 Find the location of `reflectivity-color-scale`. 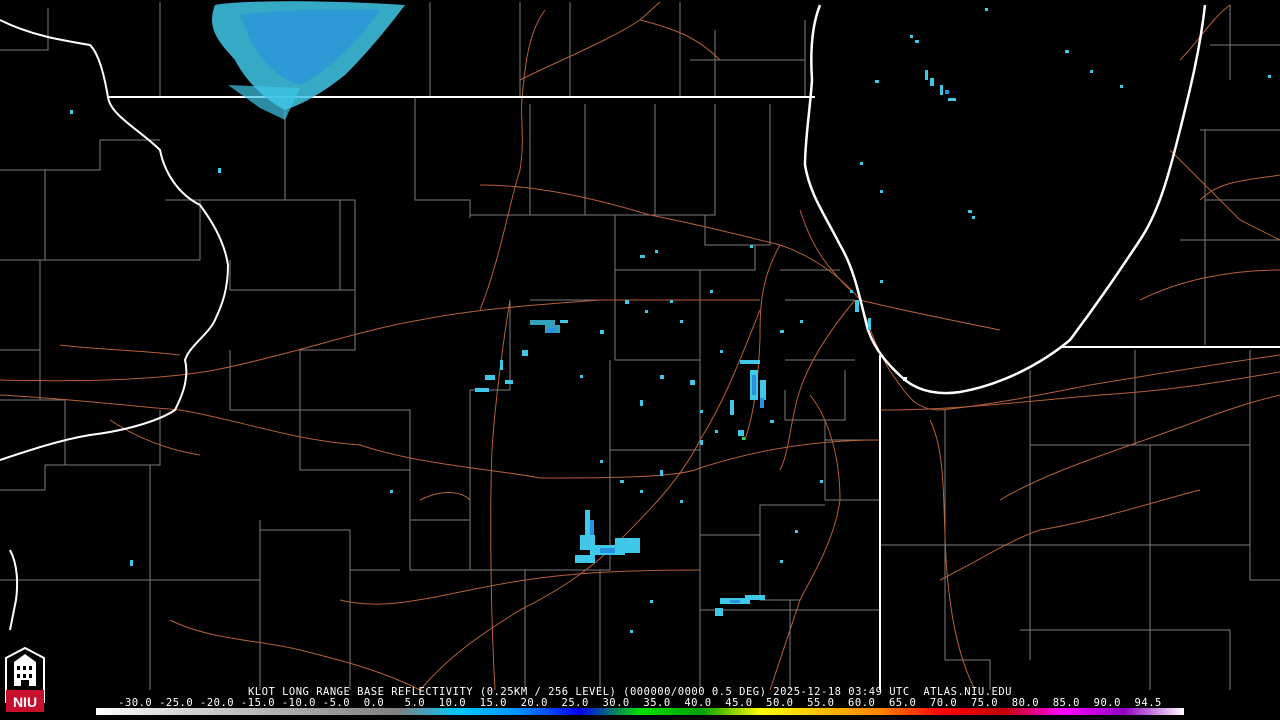

reflectivity-color-scale is located at coordinates (640, 711).